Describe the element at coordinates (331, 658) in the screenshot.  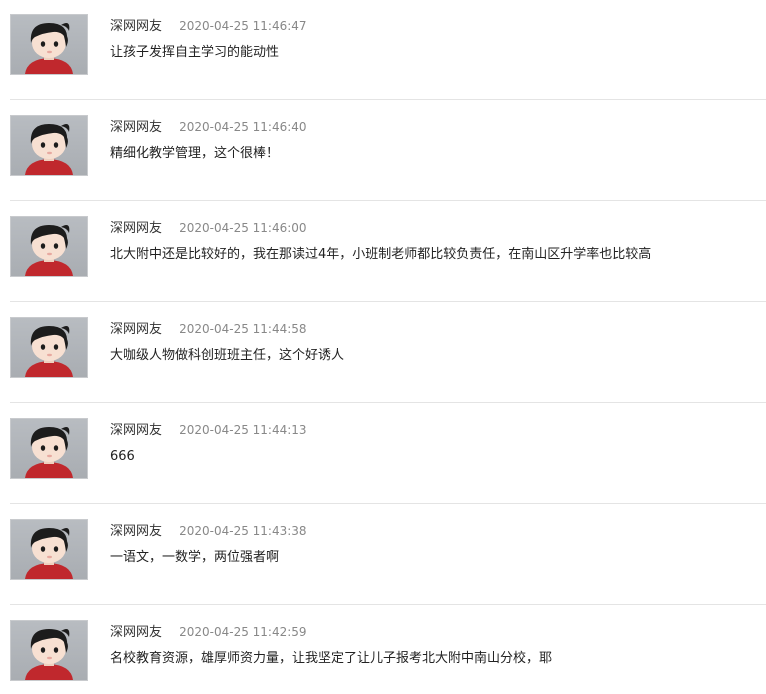
I see `comment-text: 名校教育资源，雄厚师资力量，让我坚定了让儿子报考北大附中南山分校，耶` at that location.